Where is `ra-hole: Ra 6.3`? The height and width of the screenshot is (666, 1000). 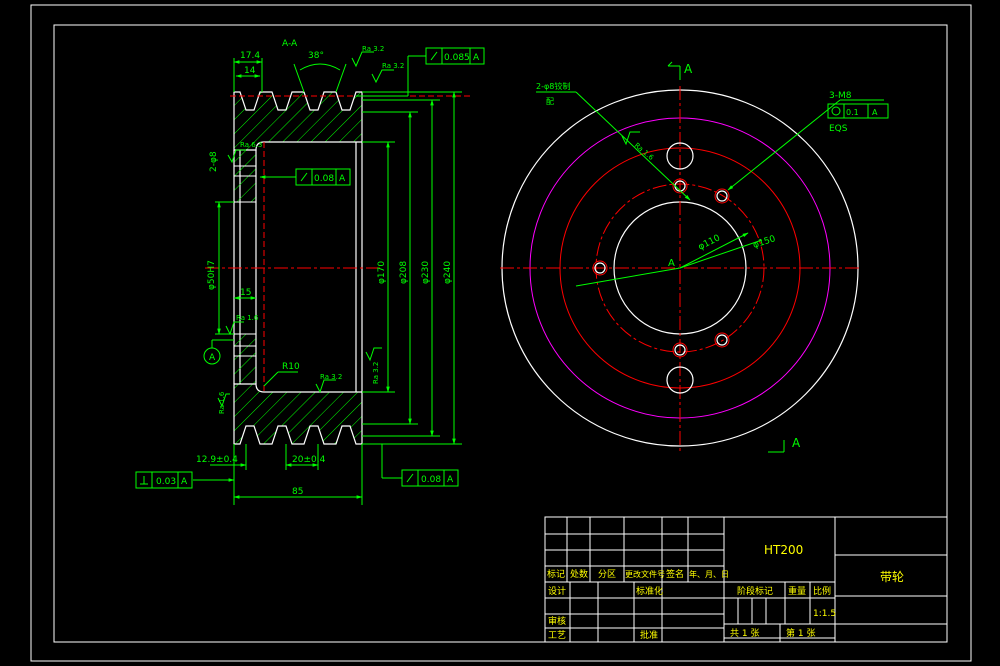
ra-hole: Ra 6.3 is located at coordinates (251, 145).